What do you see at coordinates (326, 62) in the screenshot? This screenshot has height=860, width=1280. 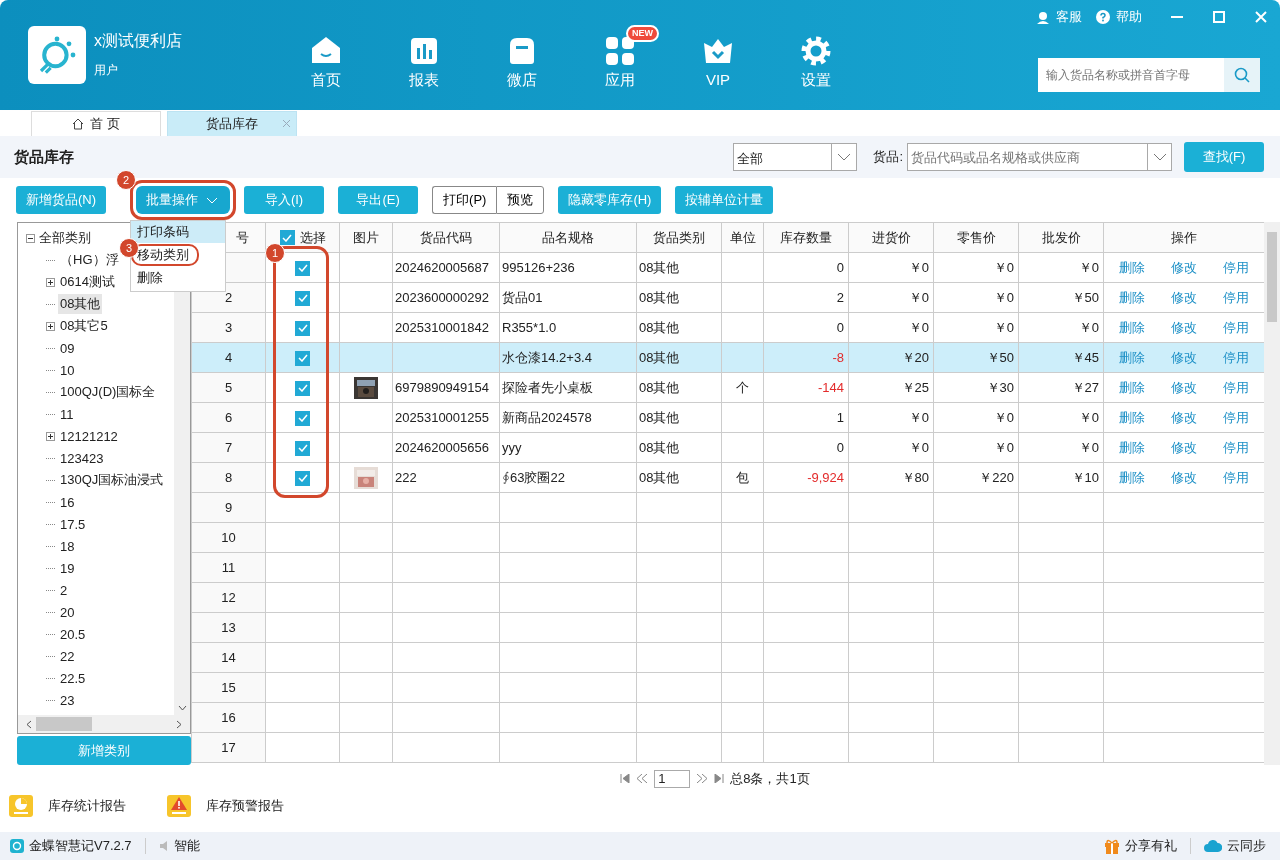 I see `nav-item: 首页` at bounding box center [326, 62].